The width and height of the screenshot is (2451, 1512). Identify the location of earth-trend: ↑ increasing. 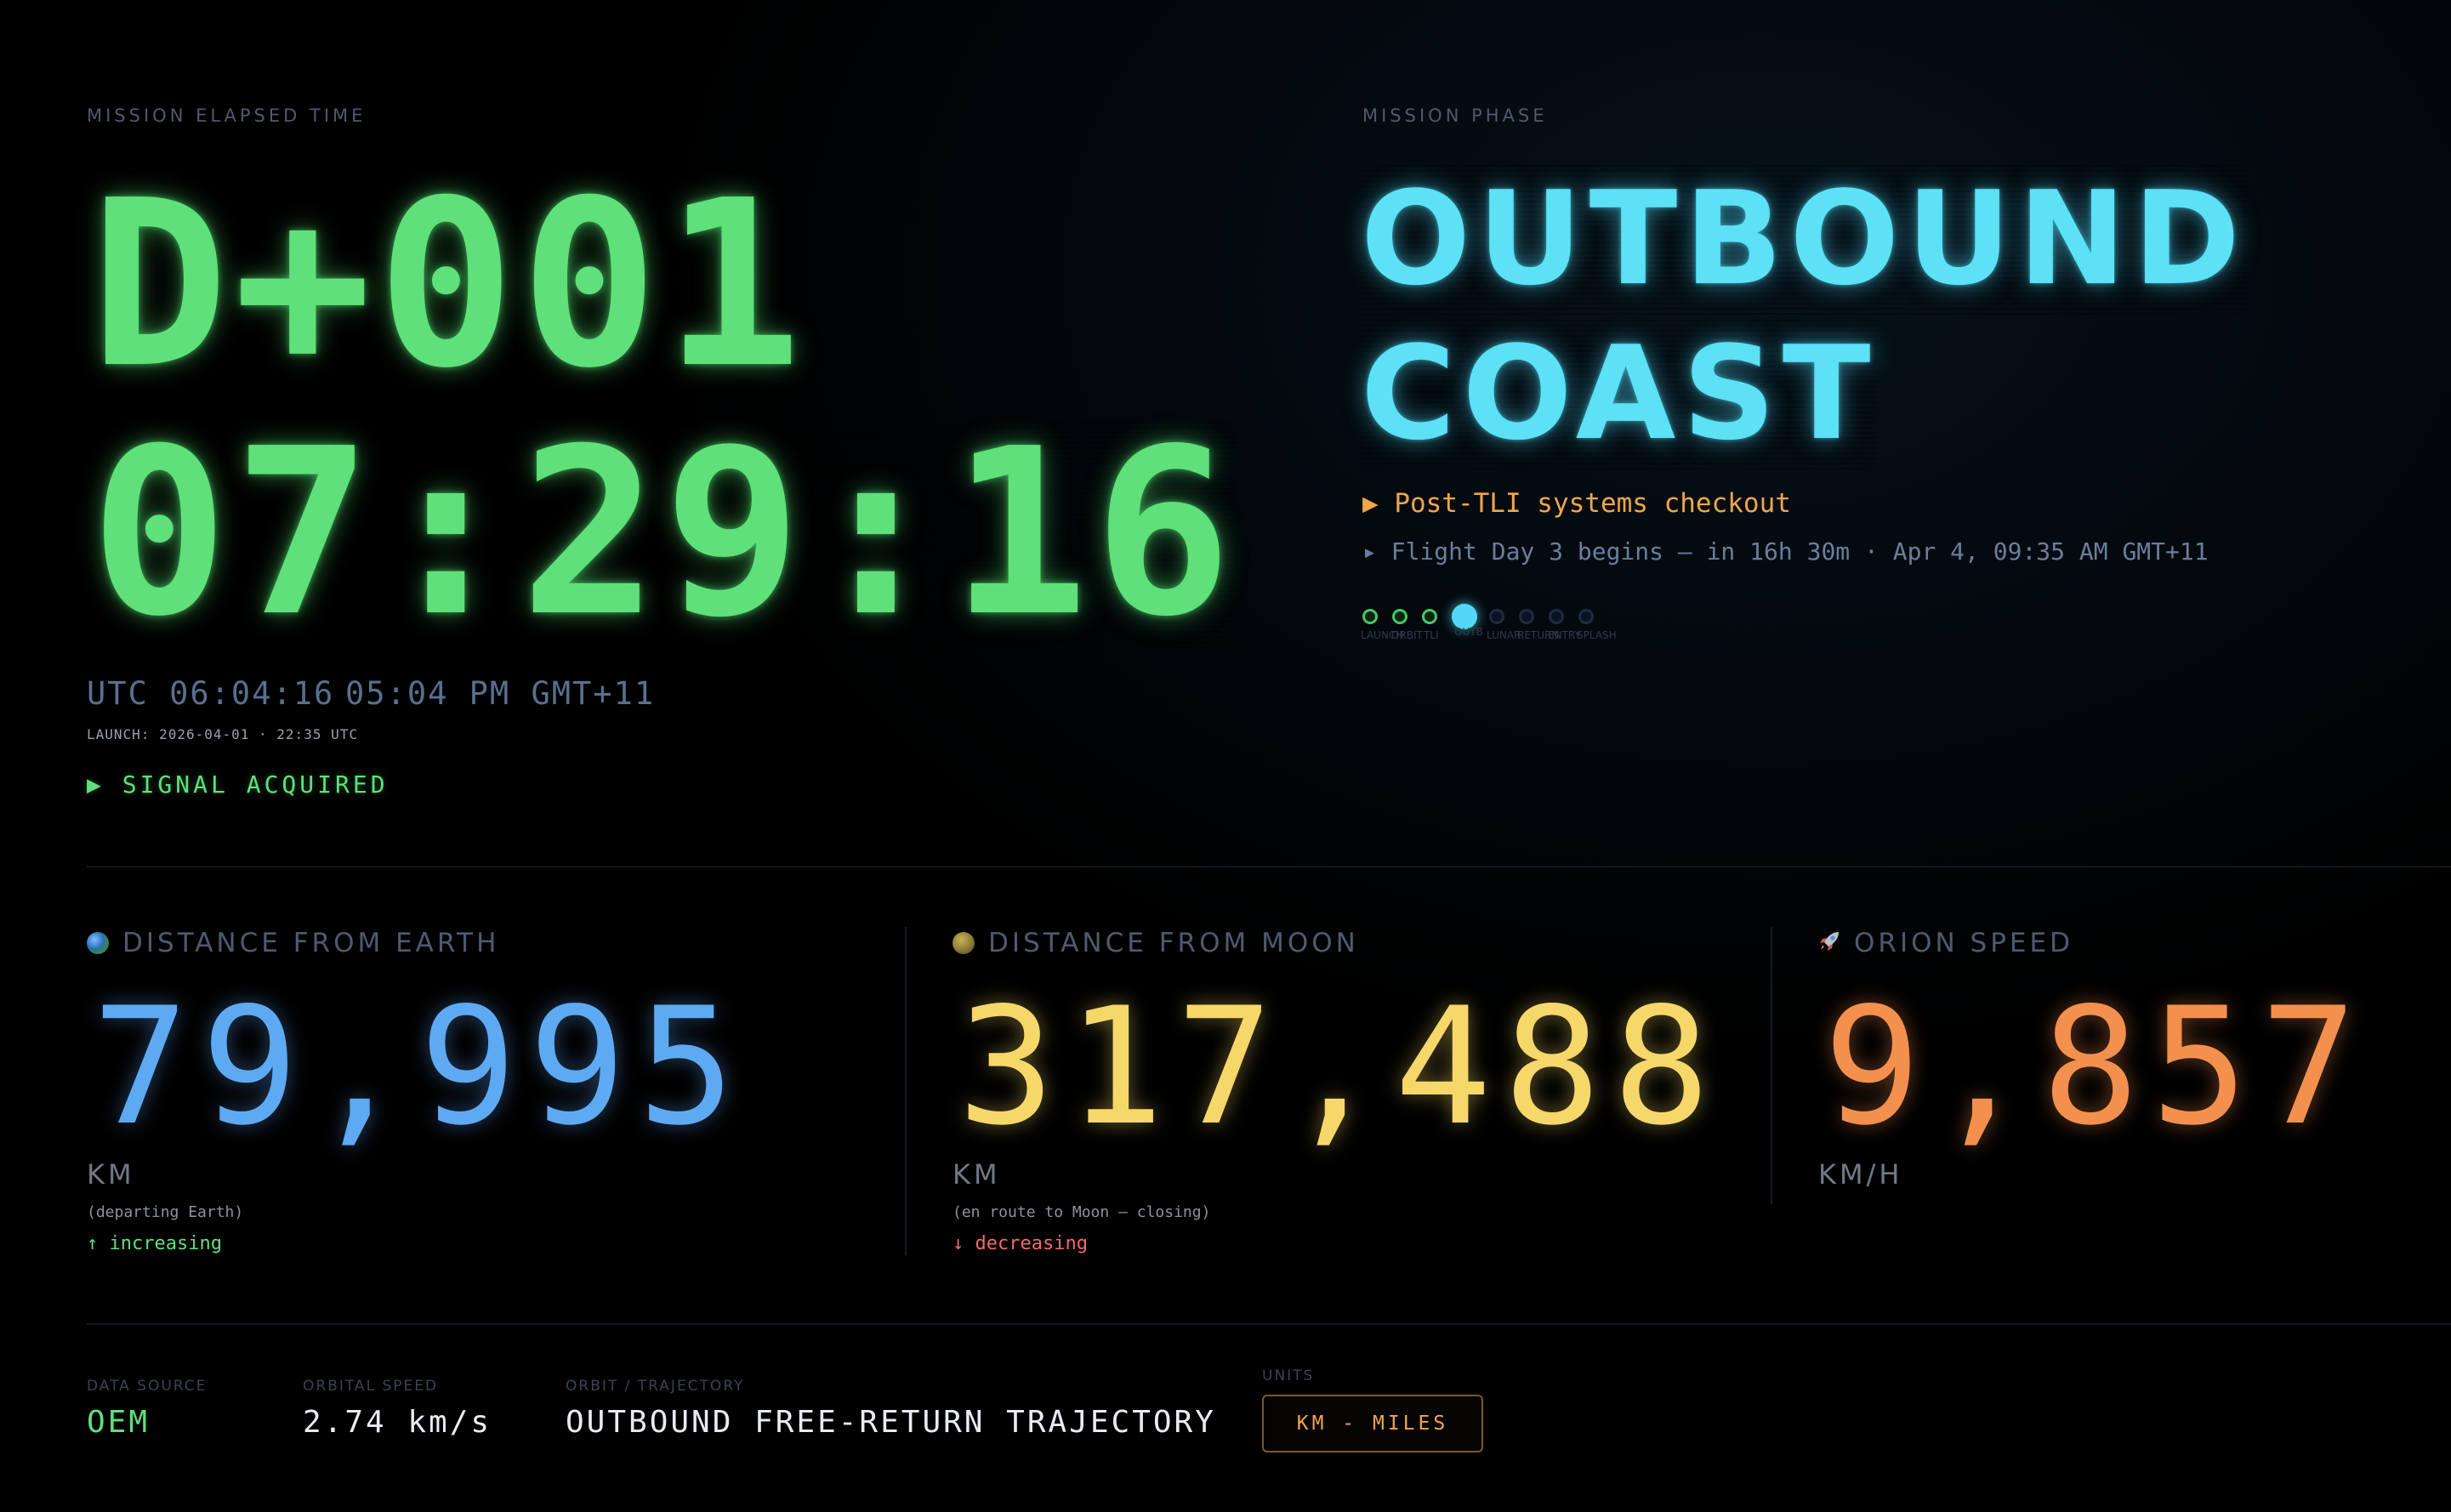
(154, 1243).